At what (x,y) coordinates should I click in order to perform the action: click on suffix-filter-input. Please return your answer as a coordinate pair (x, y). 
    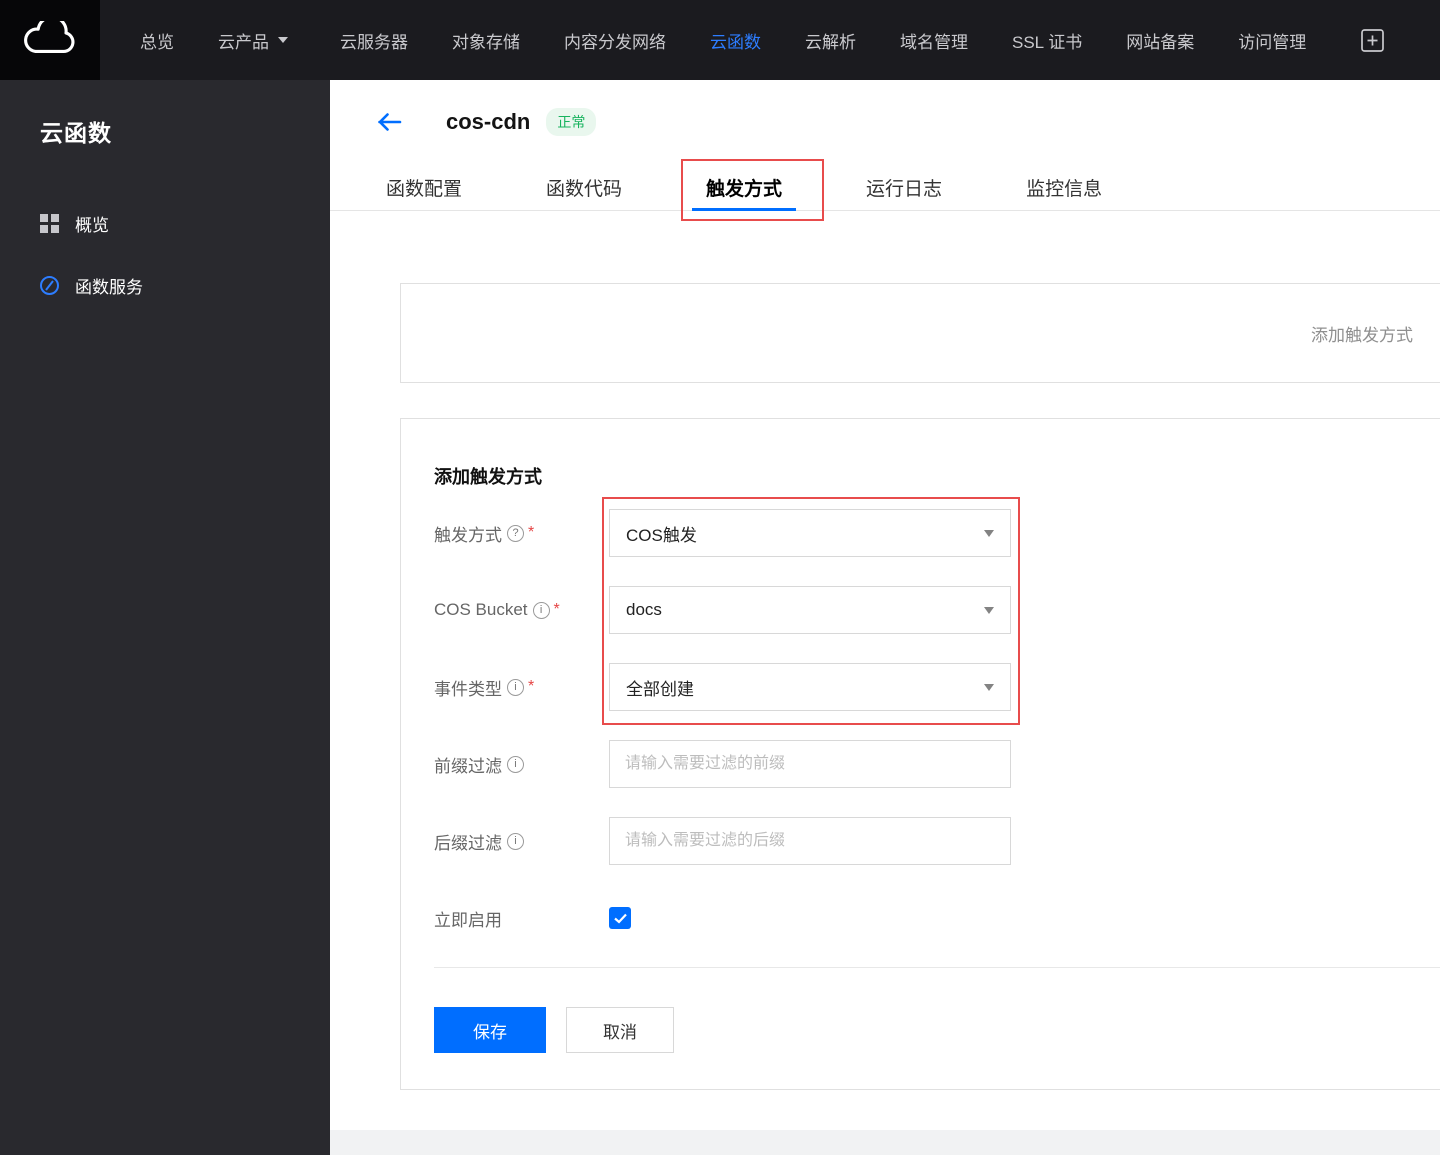
    Looking at the image, I should click on (810, 841).